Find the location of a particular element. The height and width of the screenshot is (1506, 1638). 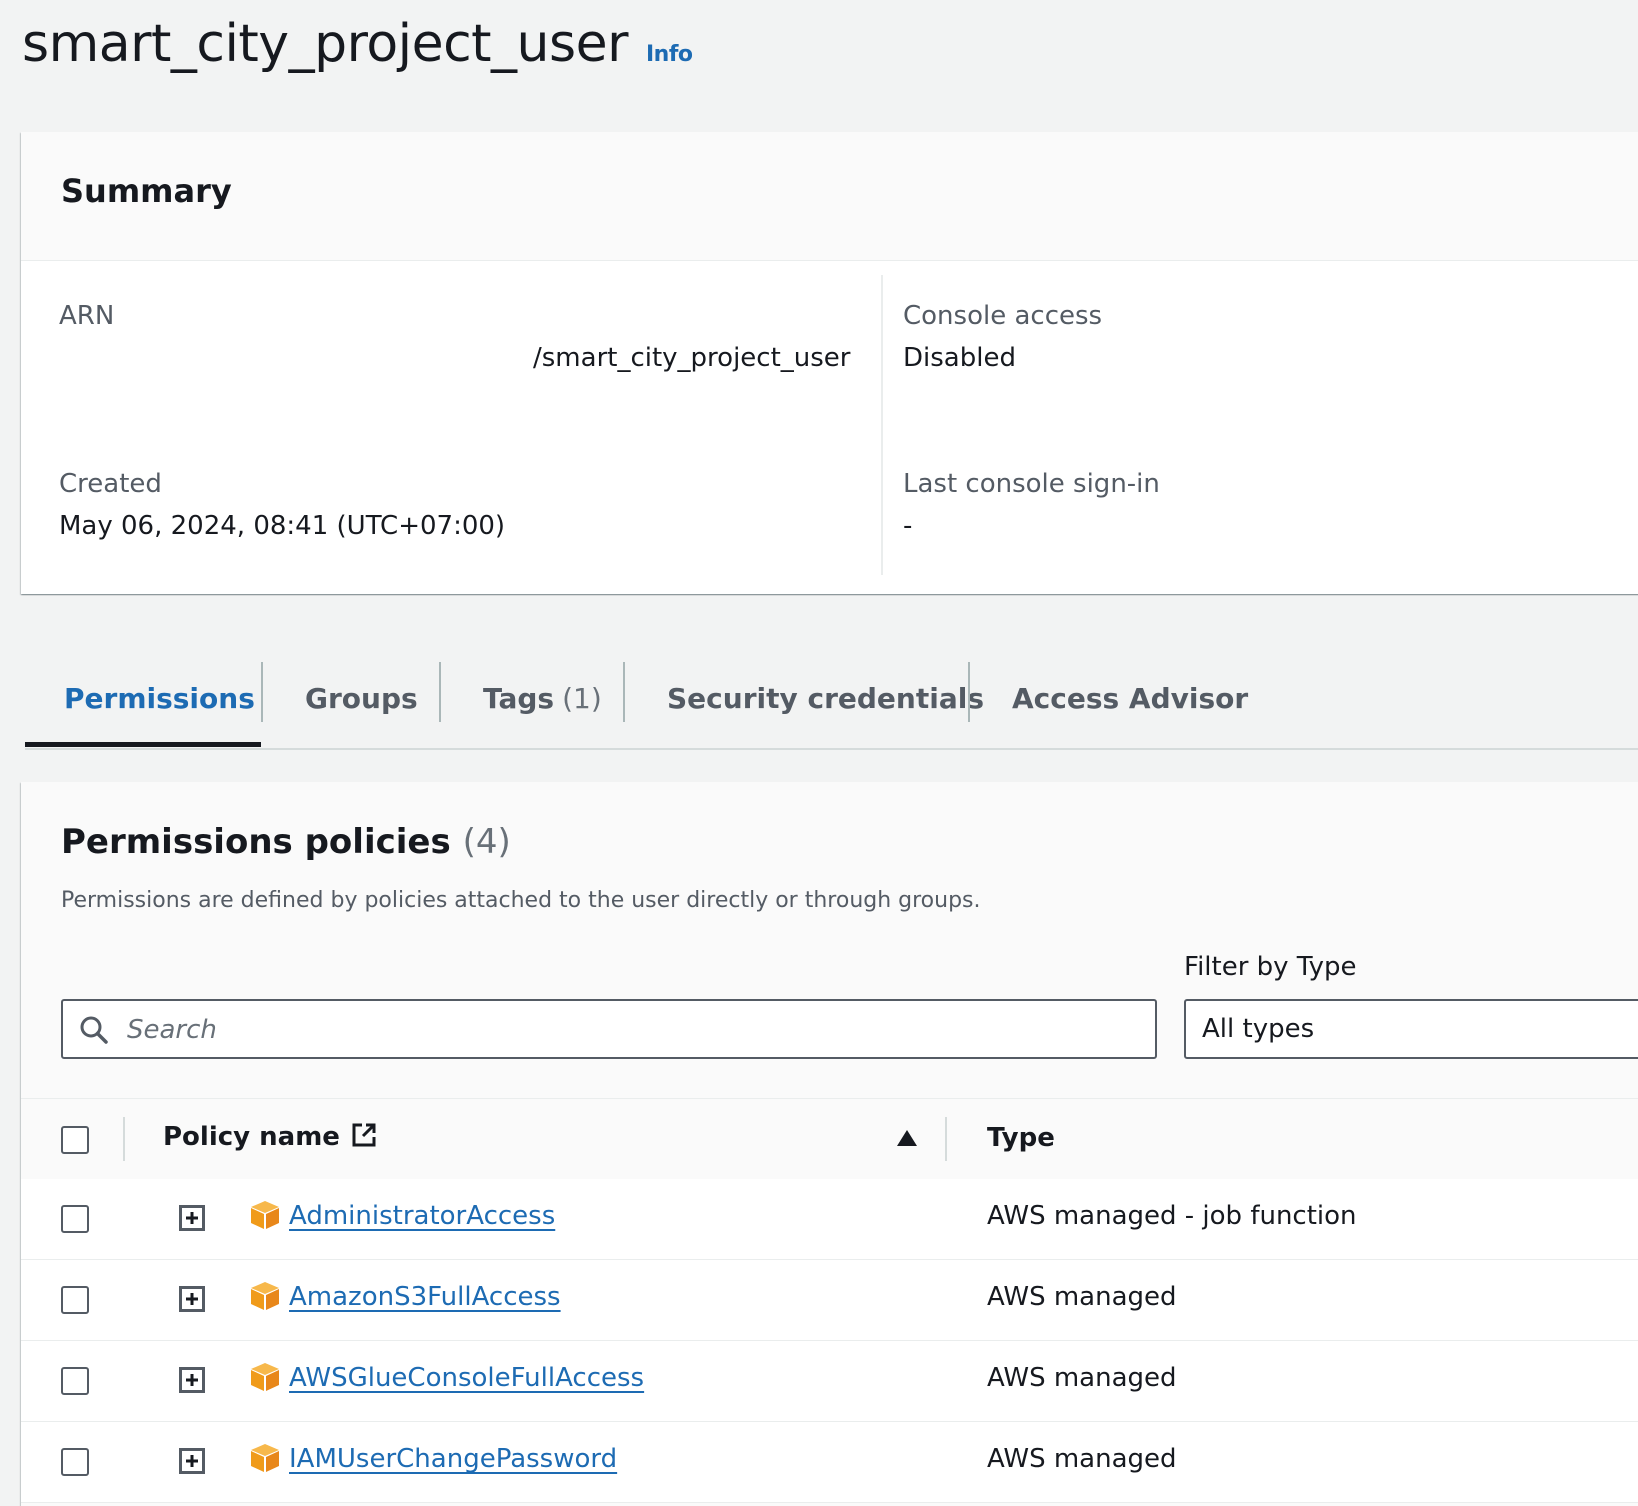

column-header-type: Type is located at coordinates (1021, 1138).